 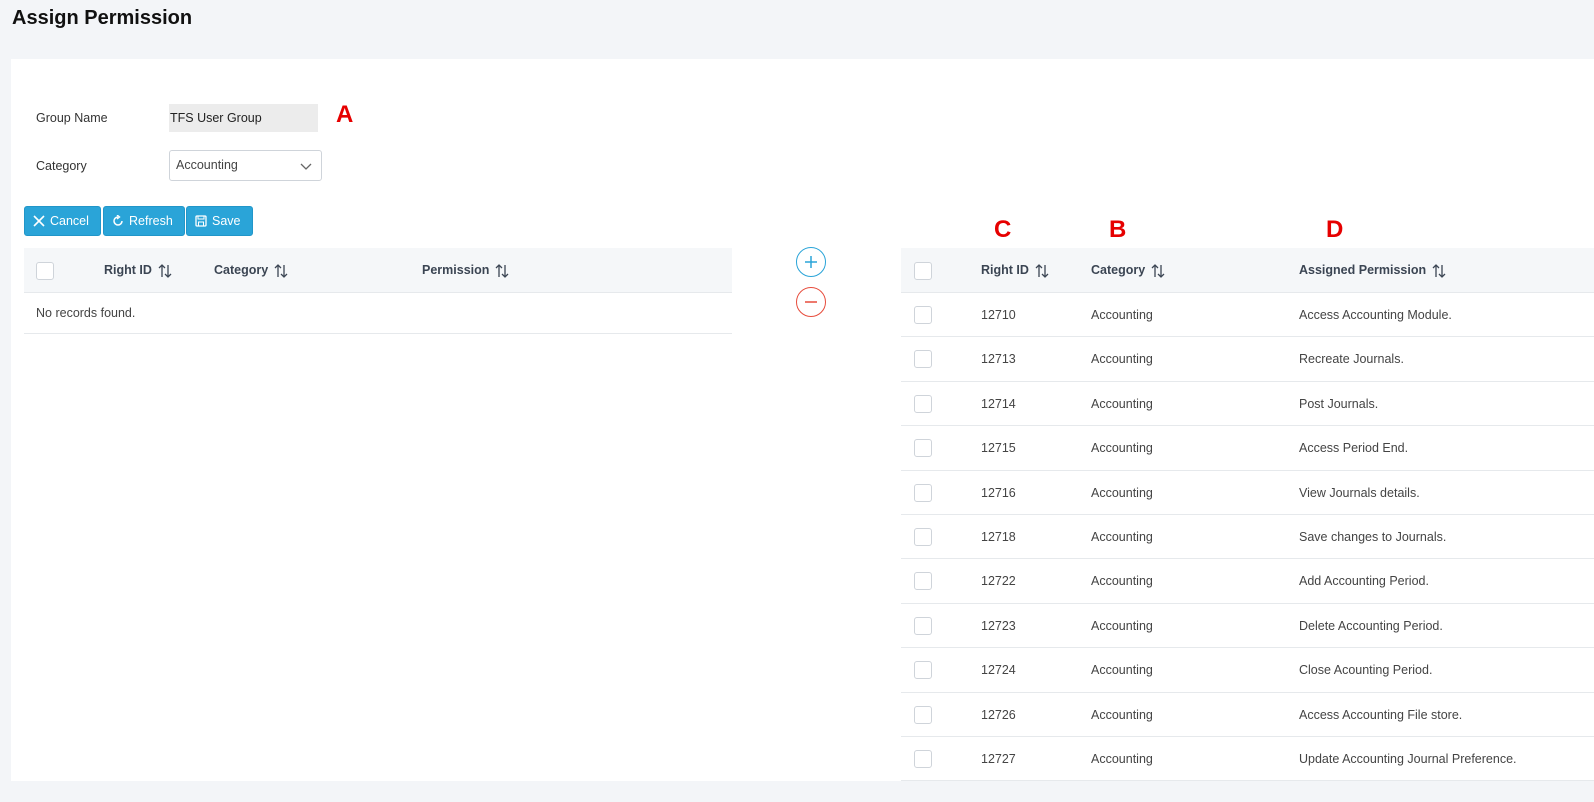 What do you see at coordinates (69, 221) in the screenshot?
I see `cancel-button-label: Cancel` at bounding box center [69, 221].